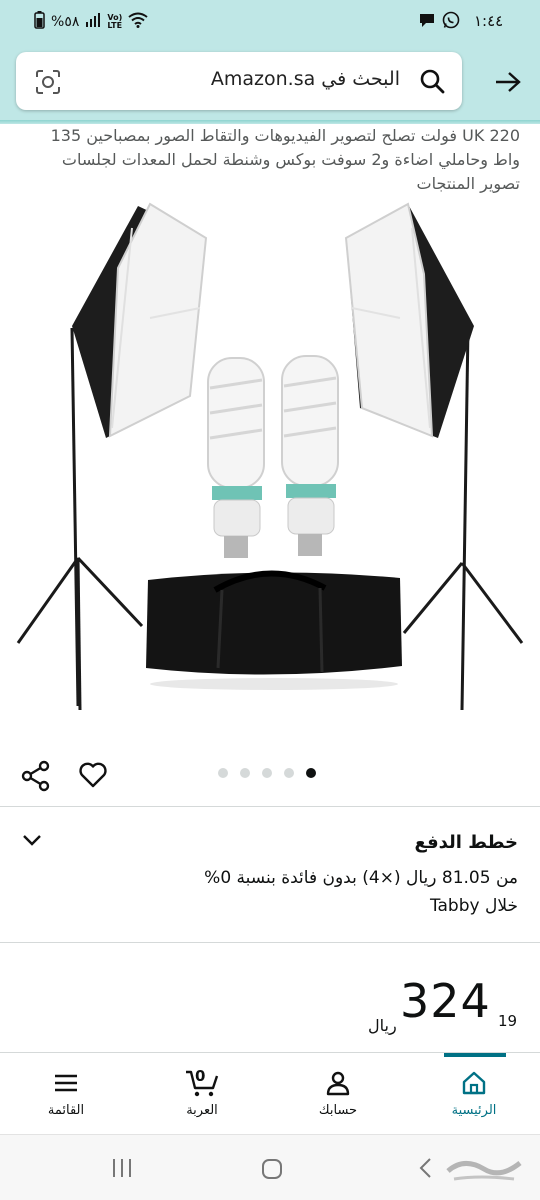 Image resolution: width=540 pixels, height=1200 pixels. I want to click on battery-percent: %٥٨, so click(65, 22).